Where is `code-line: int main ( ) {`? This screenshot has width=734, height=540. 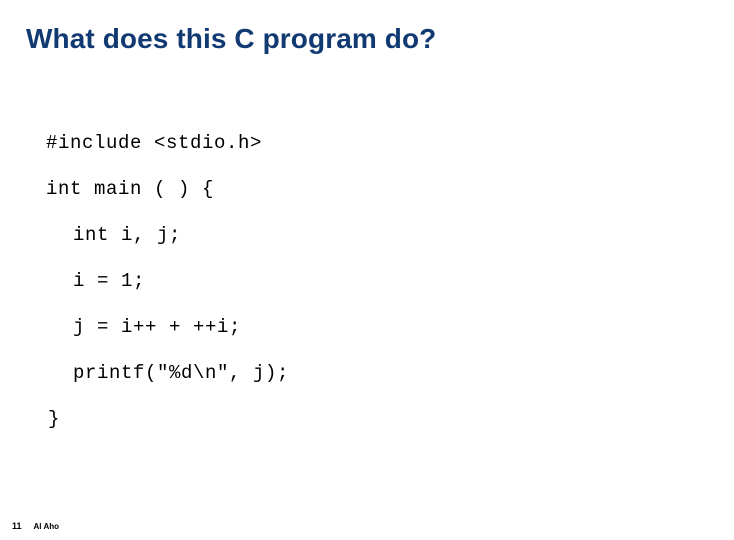 code-line: int main ( ) { is located at coordinates (130, 189).